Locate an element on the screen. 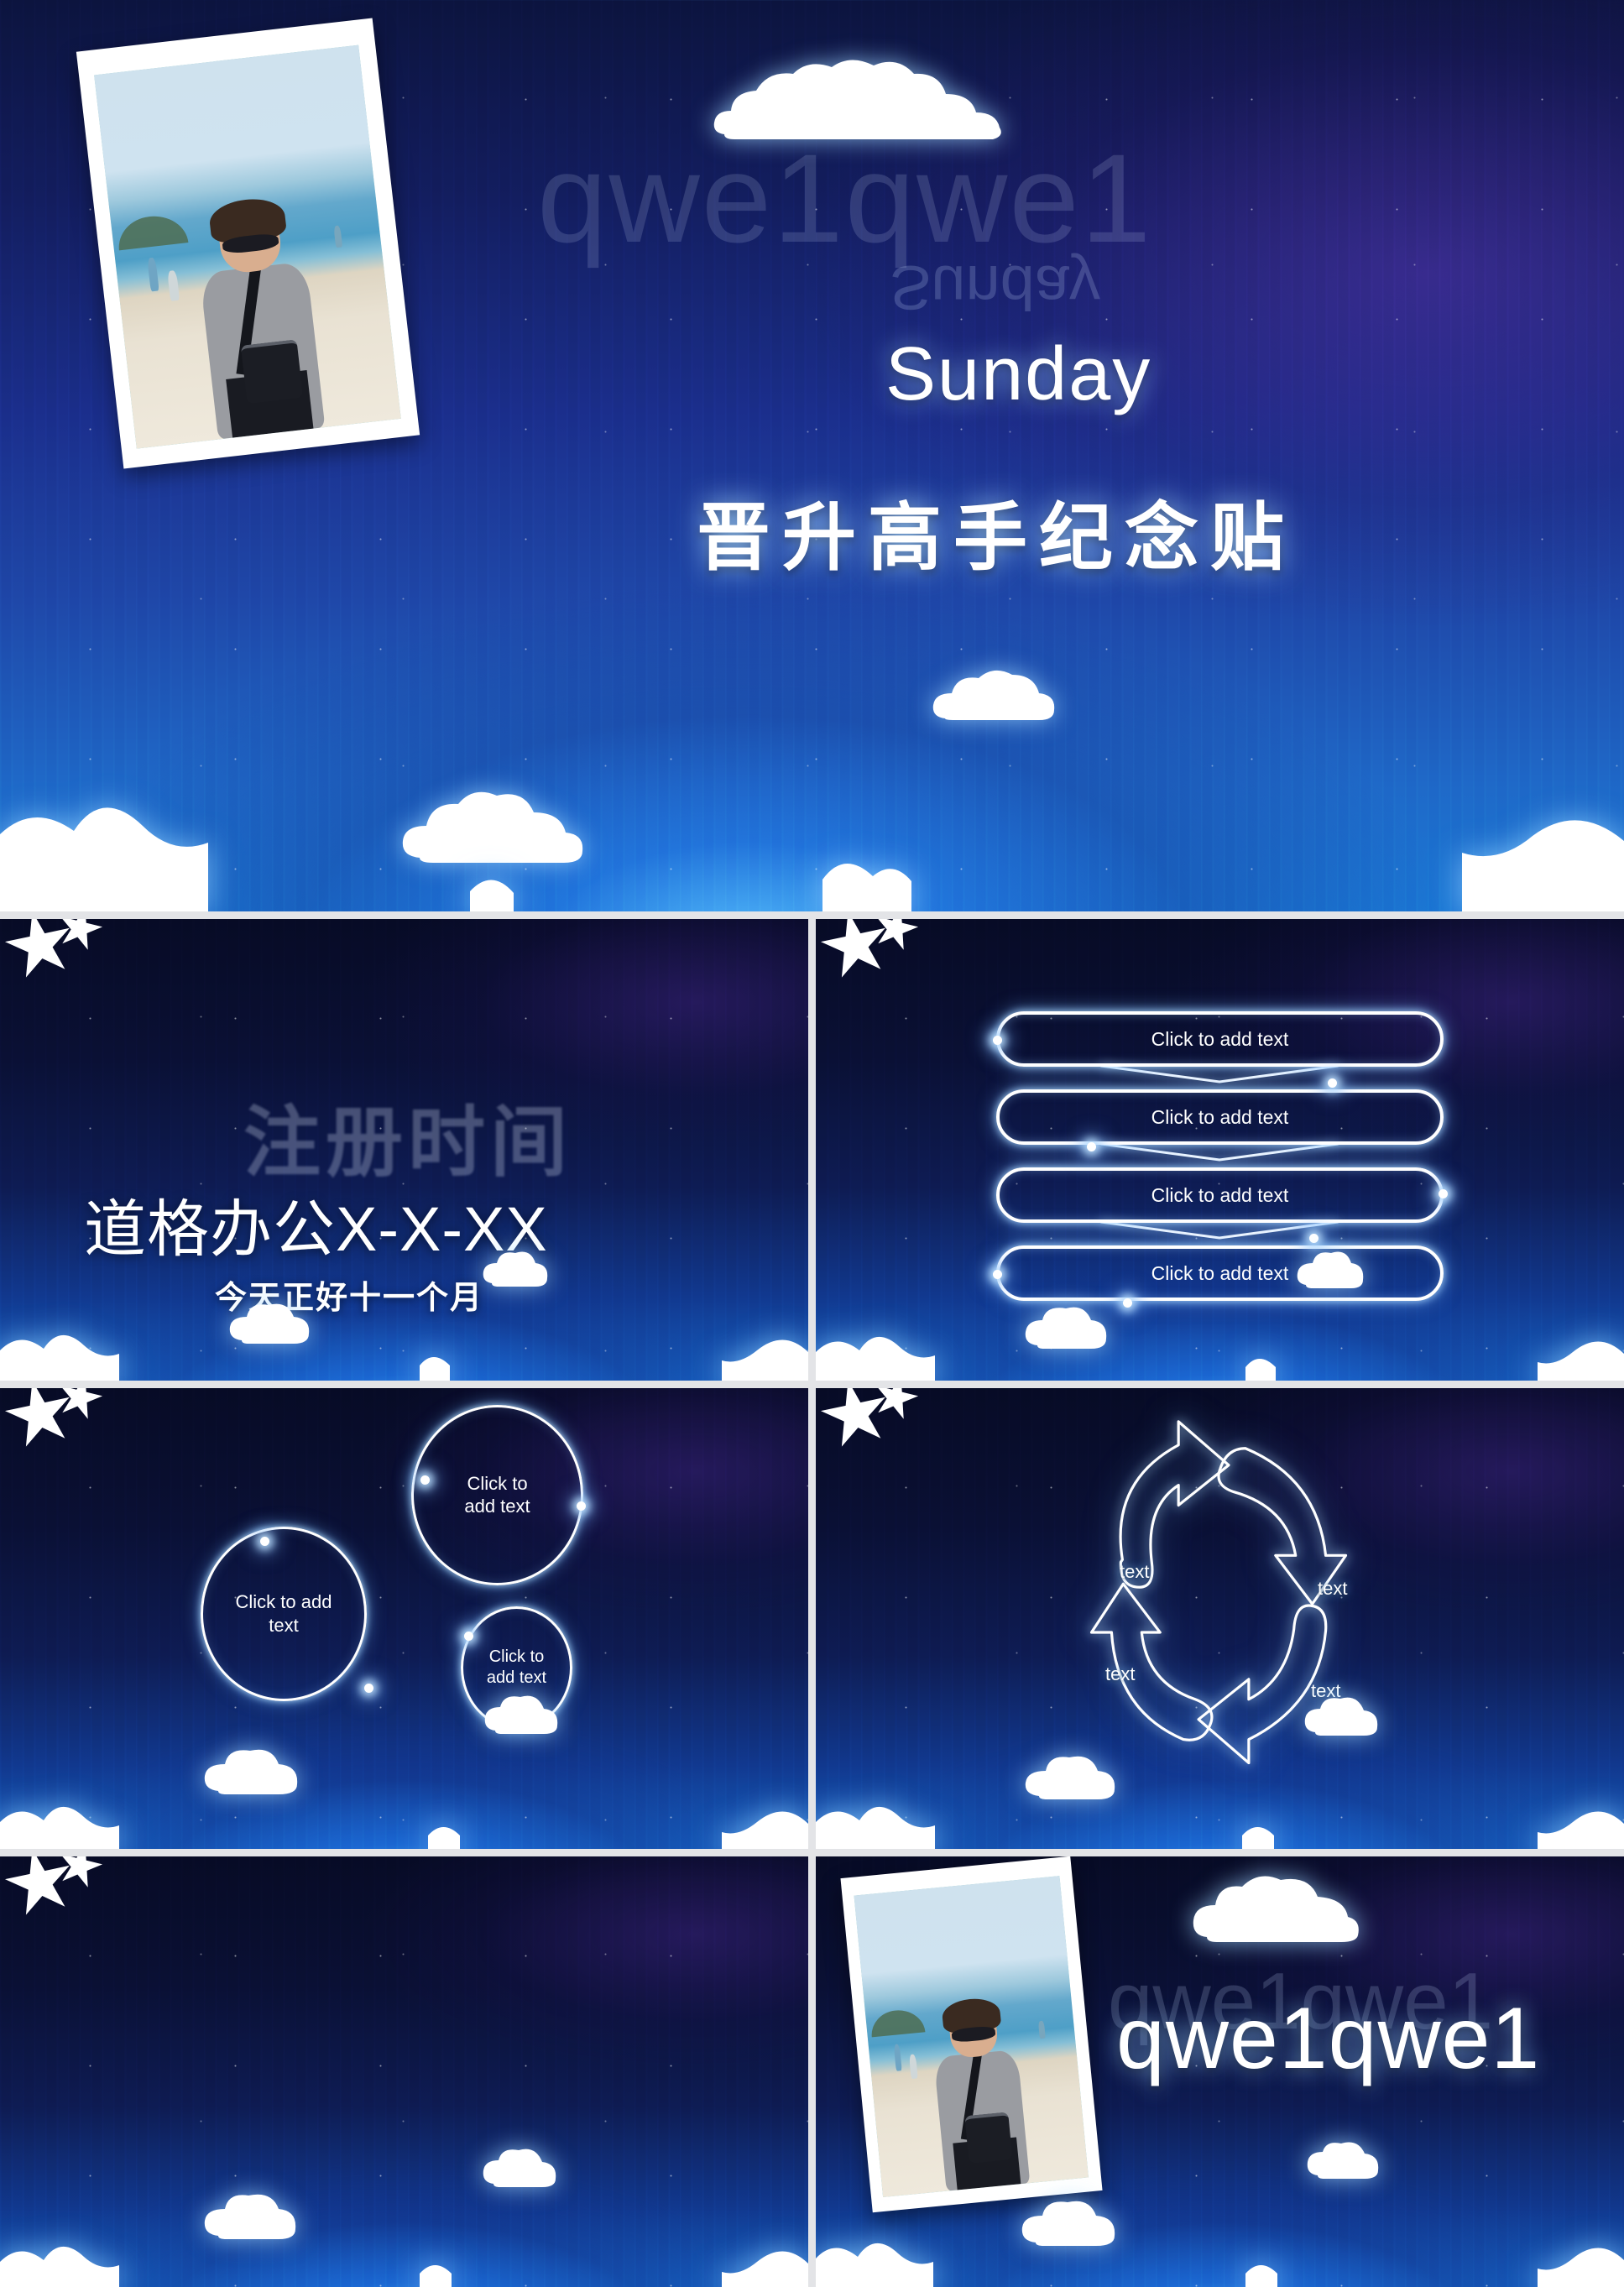 The image size is (1624, 2287). circle-item-2: Click to add text is located at coordinates (497, 1494).